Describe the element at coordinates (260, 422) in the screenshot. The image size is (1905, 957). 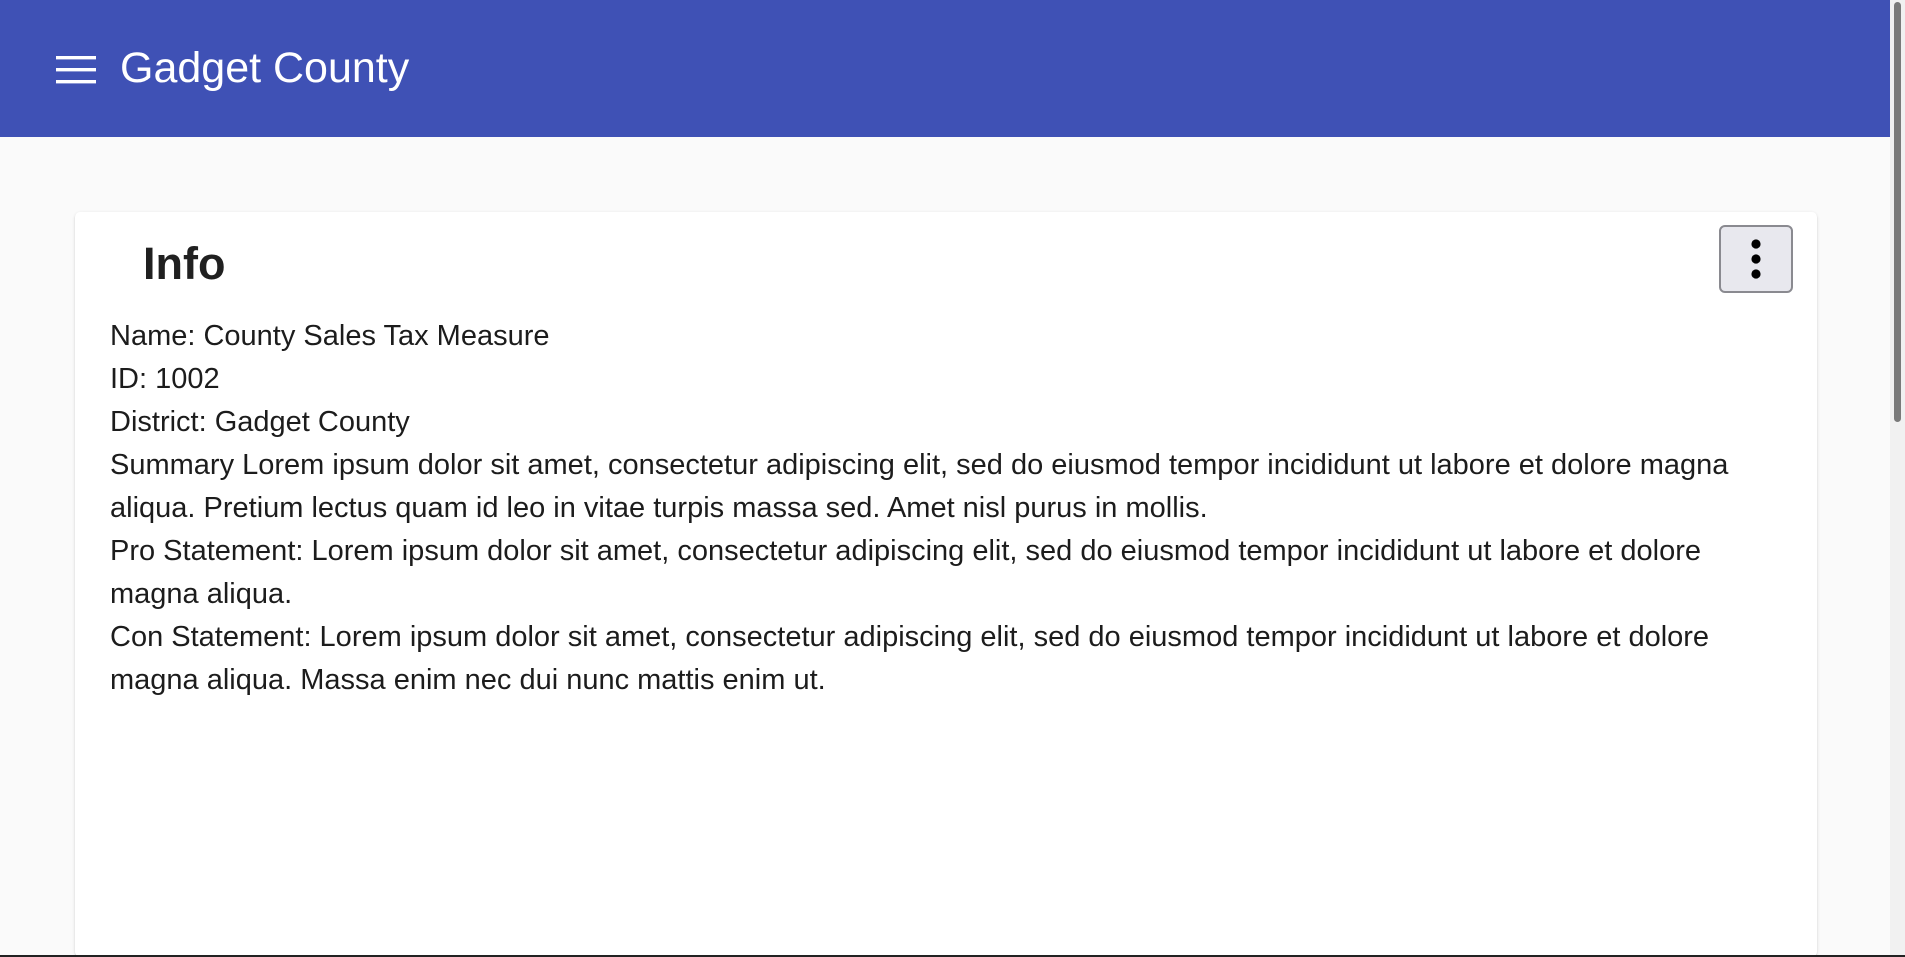
I see `info-district: District: Gadget County` at that location.